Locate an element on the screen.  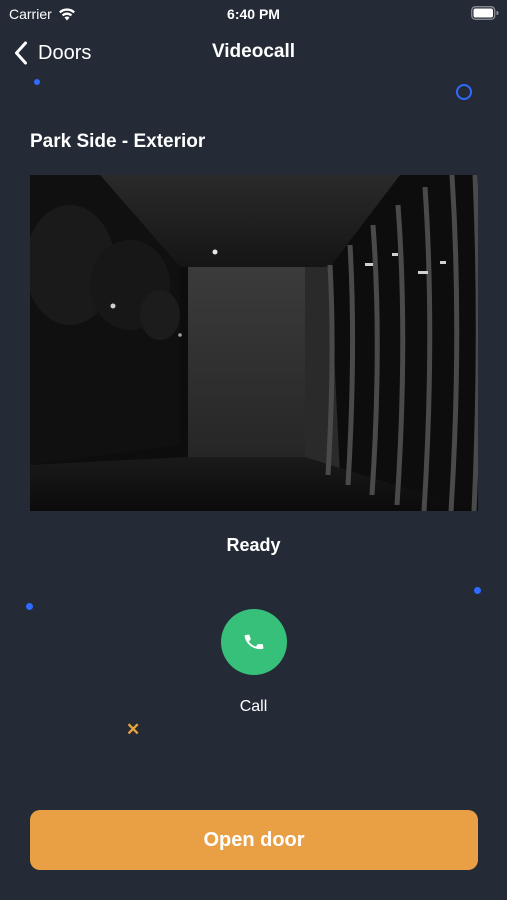
status-bar: Carrier 6:40 PM is located at coordinates (253, 14).